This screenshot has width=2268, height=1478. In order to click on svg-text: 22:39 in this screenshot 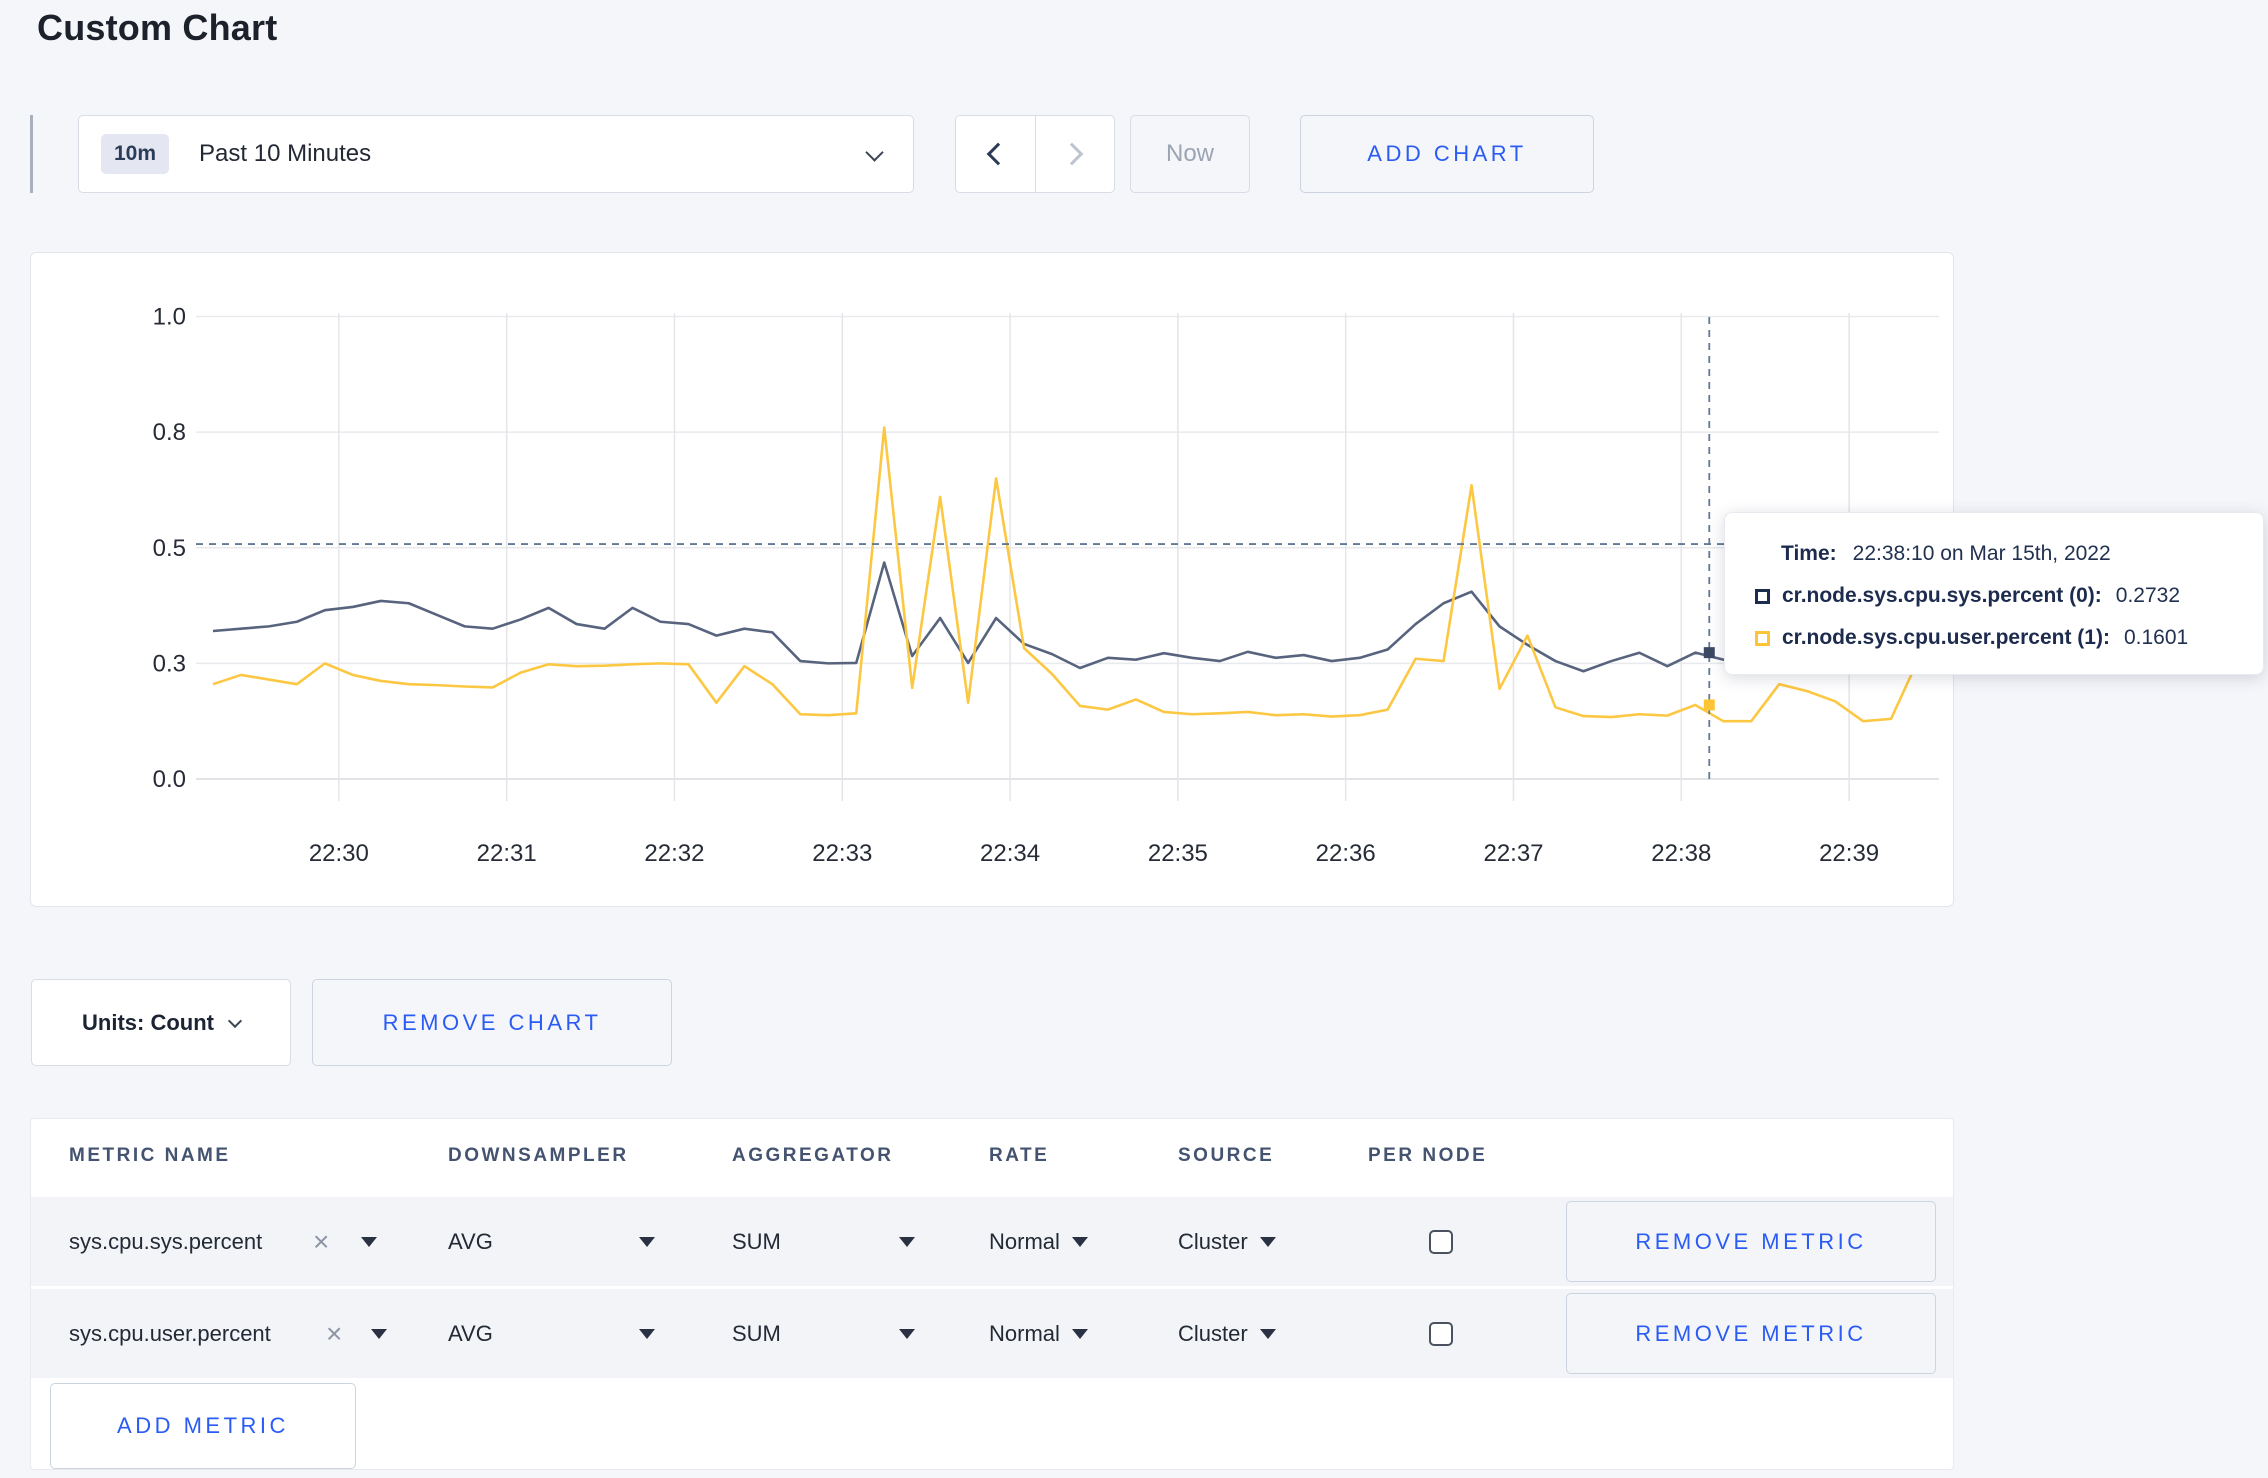, I will do `click(1849, 853)`.